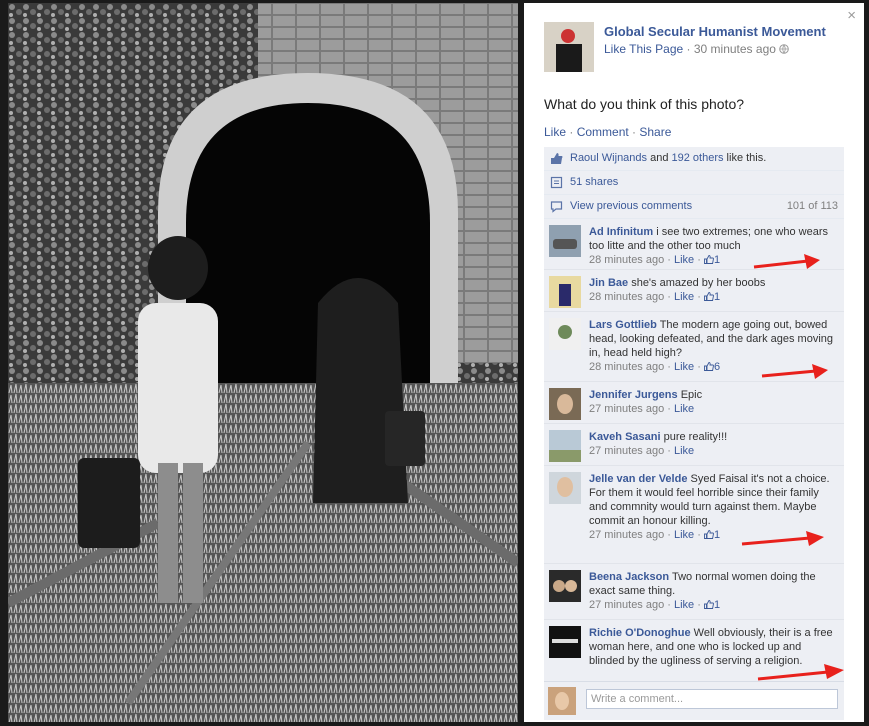 This screenshot has height=726, width=869. Describe the element at coordinates (608, 283) in the screenshot. I see `comment-author: Jin Bae` at that location.